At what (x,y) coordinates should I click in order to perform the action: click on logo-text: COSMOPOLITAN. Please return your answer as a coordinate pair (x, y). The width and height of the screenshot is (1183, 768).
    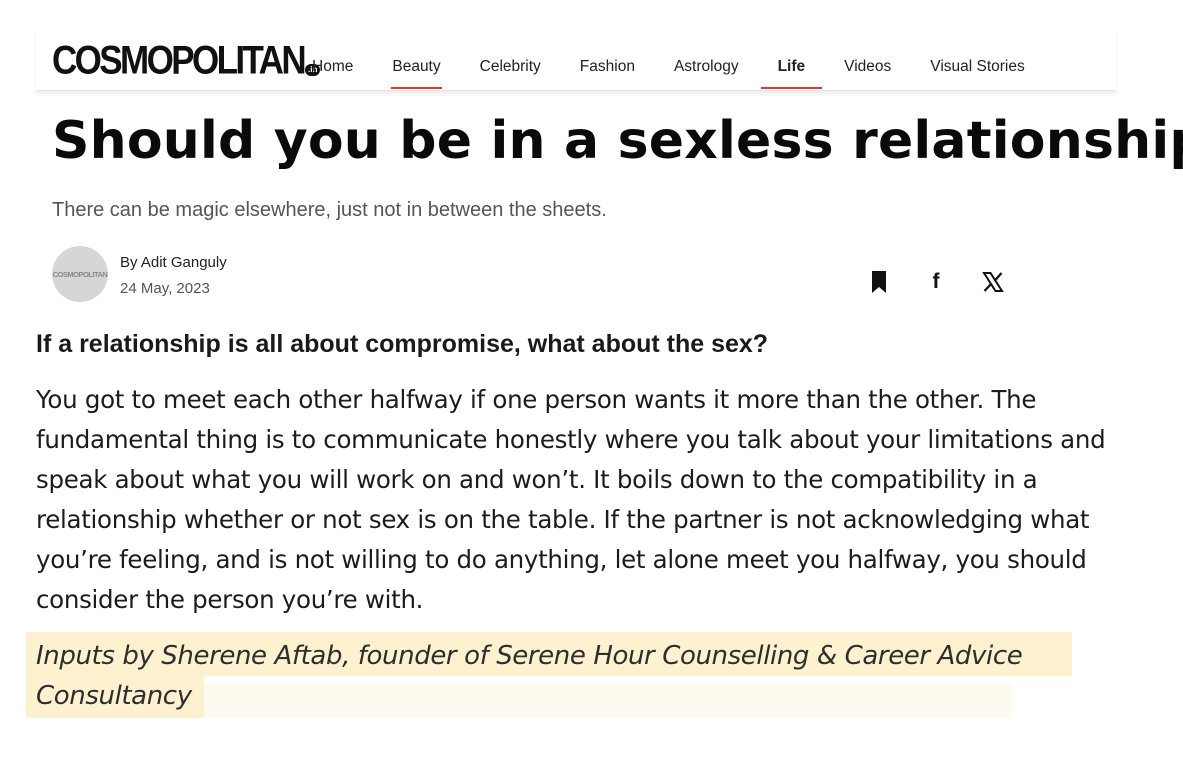
    Looking at the image, I should click on (179, 60).